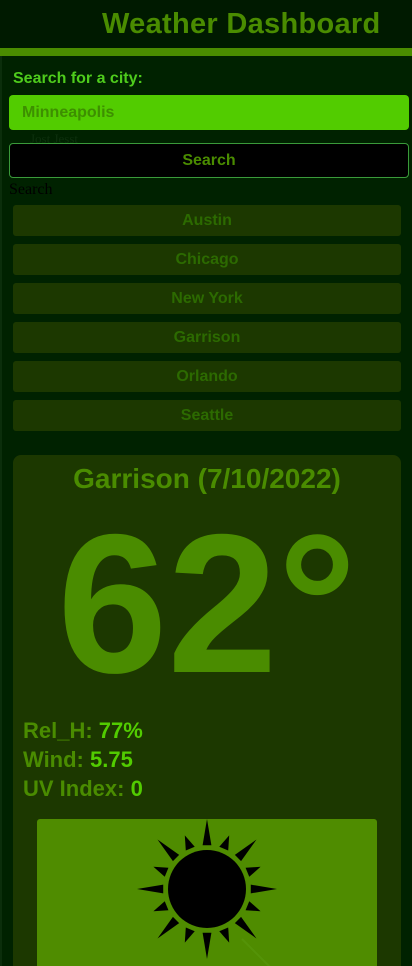  I want to click on sun-icon, so click(207, 892).